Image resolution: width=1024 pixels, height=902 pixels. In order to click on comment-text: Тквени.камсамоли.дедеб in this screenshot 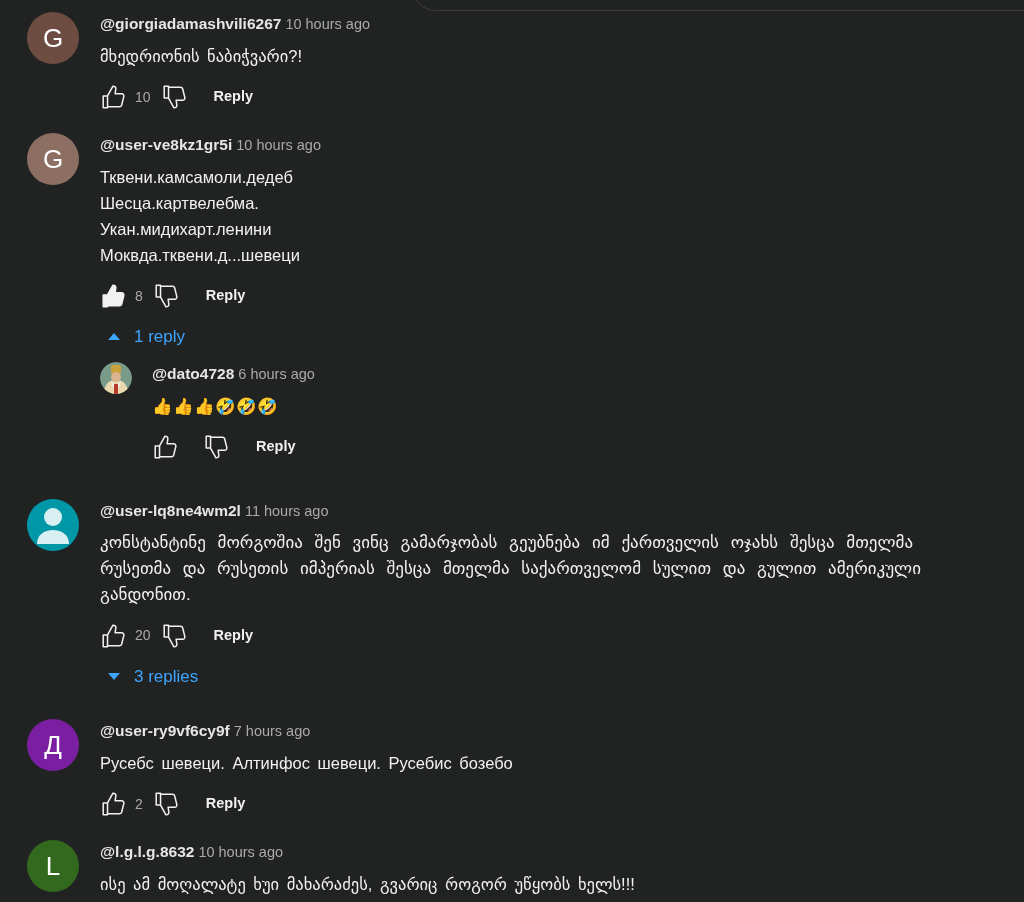, I will do `click(197, 177)`.